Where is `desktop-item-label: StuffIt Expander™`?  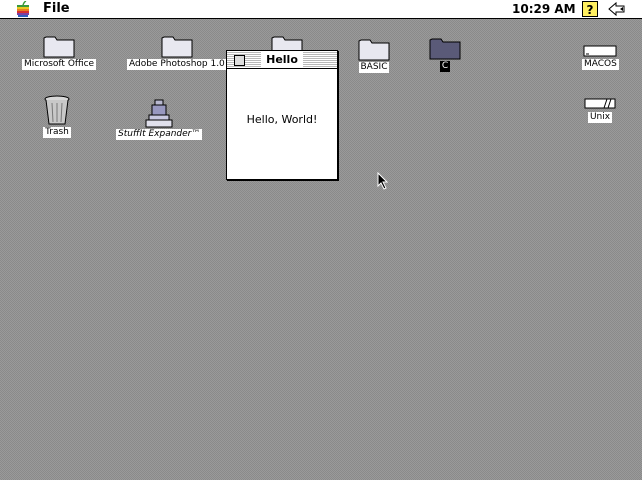
desktop-item-label: StuffIt Expander™ is located at coordinates (159, 134).